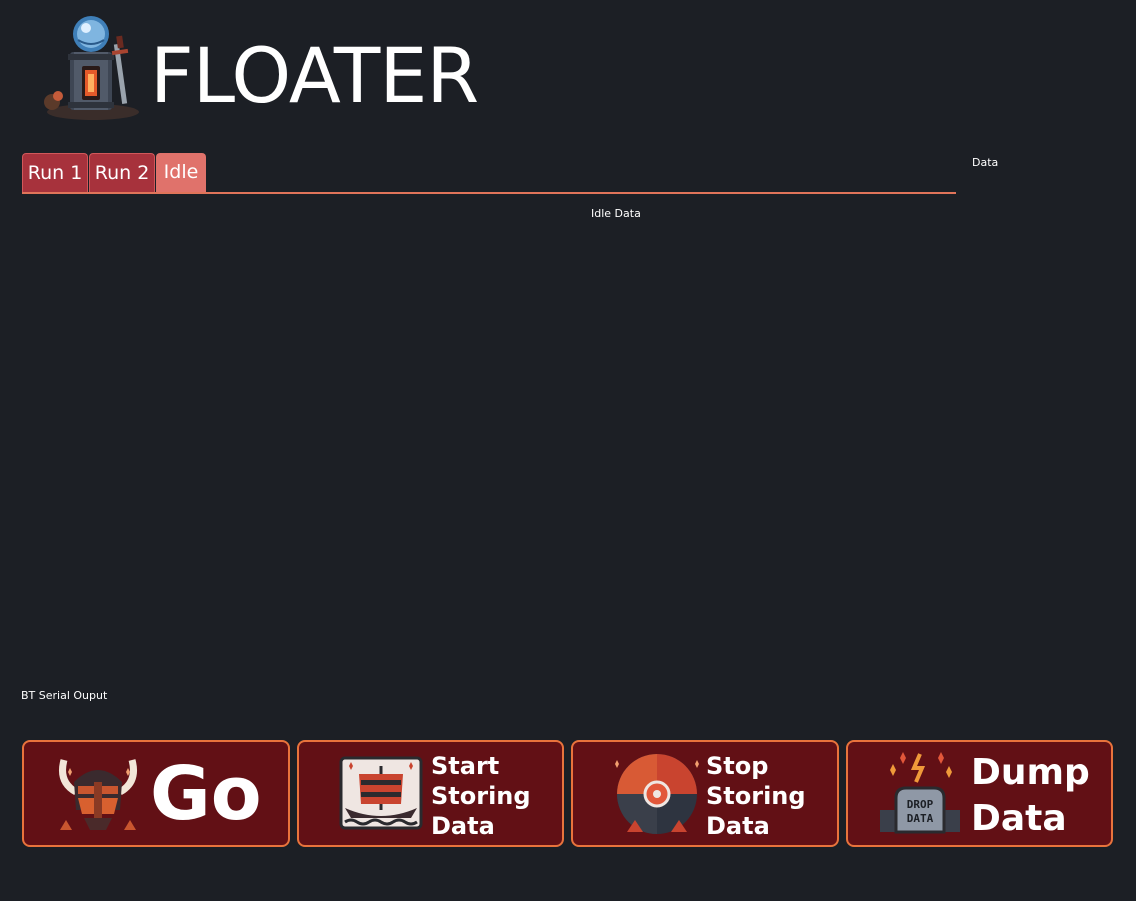 Image resolution: width=1136 pixels, height=901 pixels. What do you see at coordinates (920, 804) in the screenshot?
I see `svg-text: DROP` at bounding box center [920, 804].